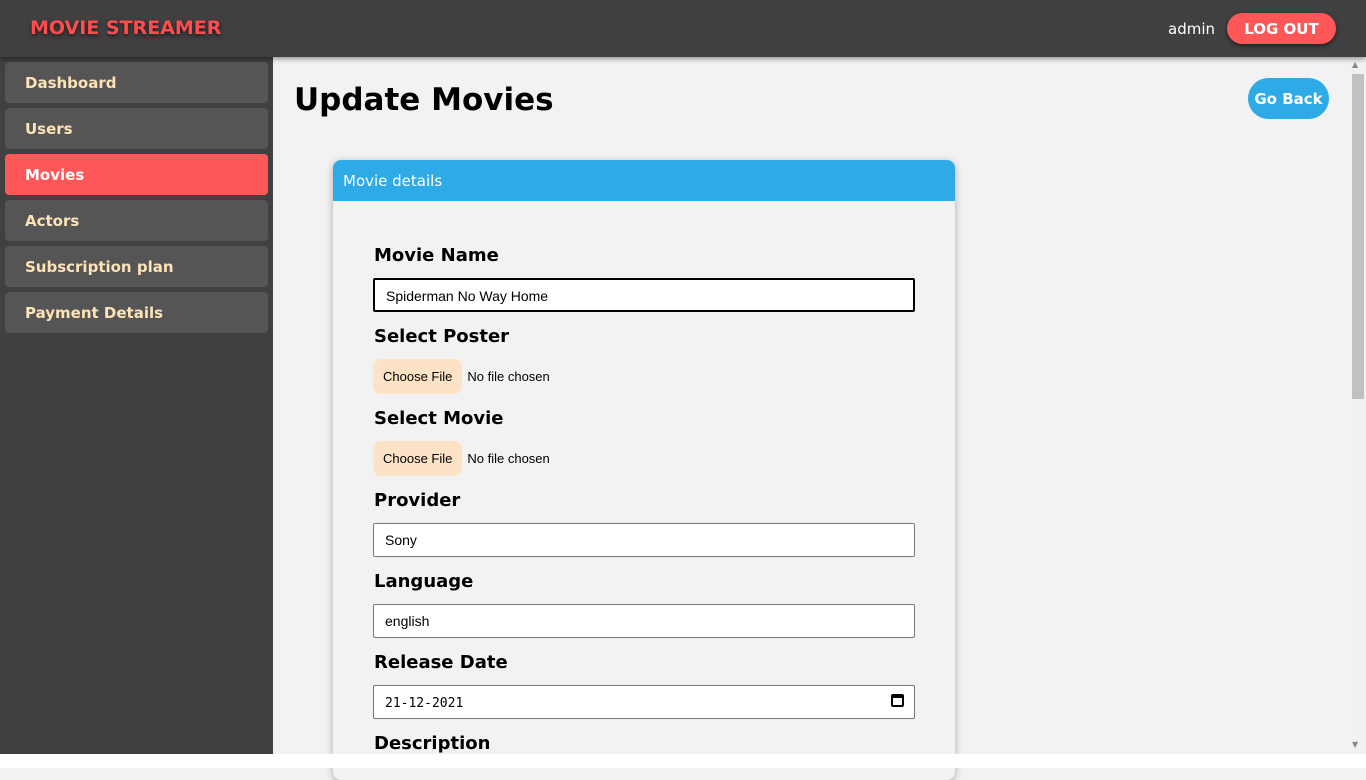 Image resolution: width=1366 pixels, height=780 pixels. Describe the element at coordinates (136, 128) in the screenshot. I see `sidebar-item-users: Users` at that location.